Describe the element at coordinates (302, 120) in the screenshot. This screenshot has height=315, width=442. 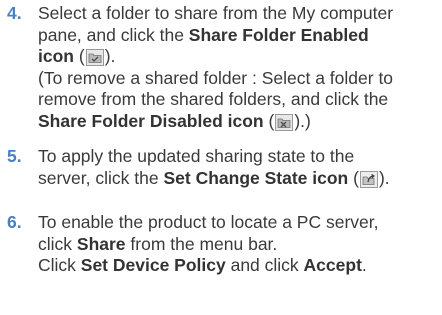
I see `plain-text: ).)` at that location.